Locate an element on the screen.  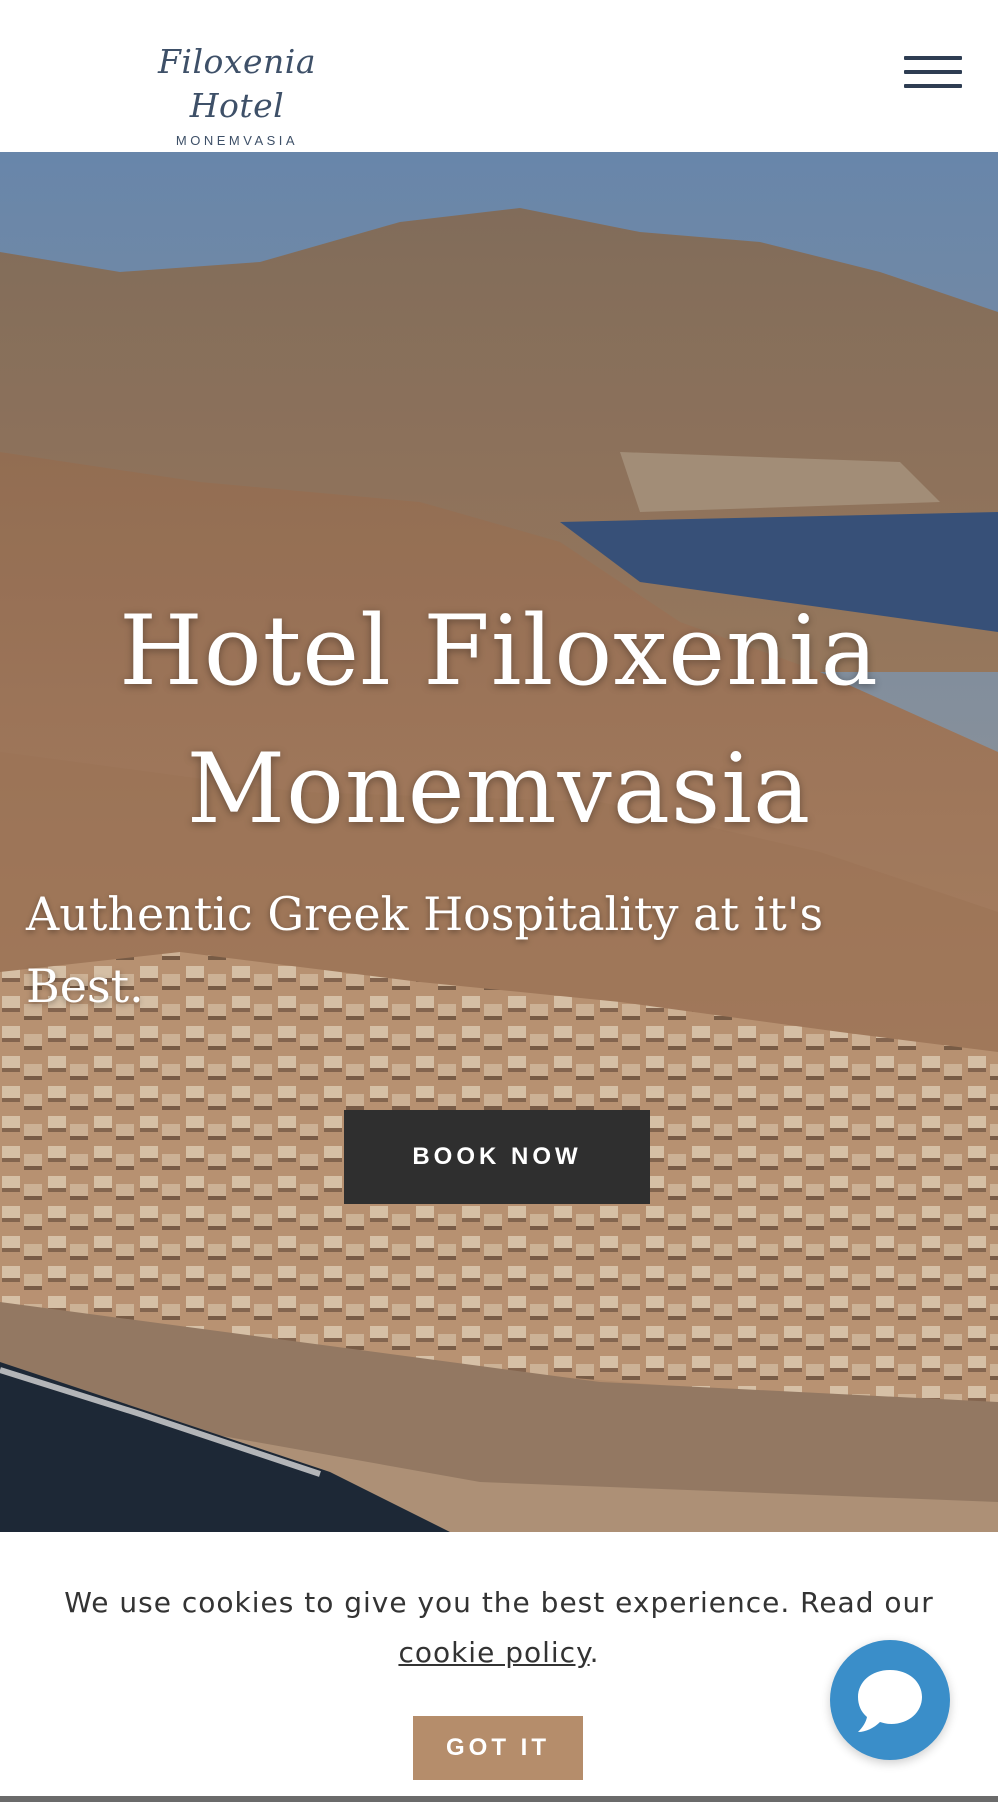
cookie-message-period: . is located at coordinates (594, 1652).